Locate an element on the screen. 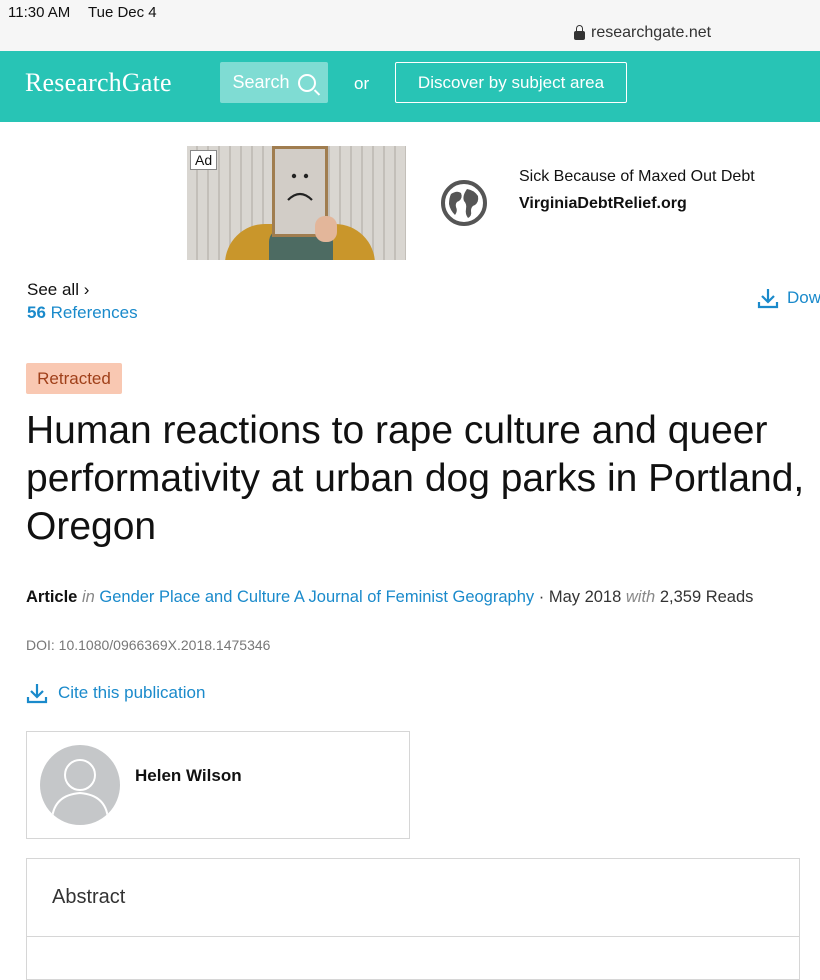 The width and height of the screenshot is (820, 980). researchgate-logo: ResearchGate is located at coordinates (98, 83).